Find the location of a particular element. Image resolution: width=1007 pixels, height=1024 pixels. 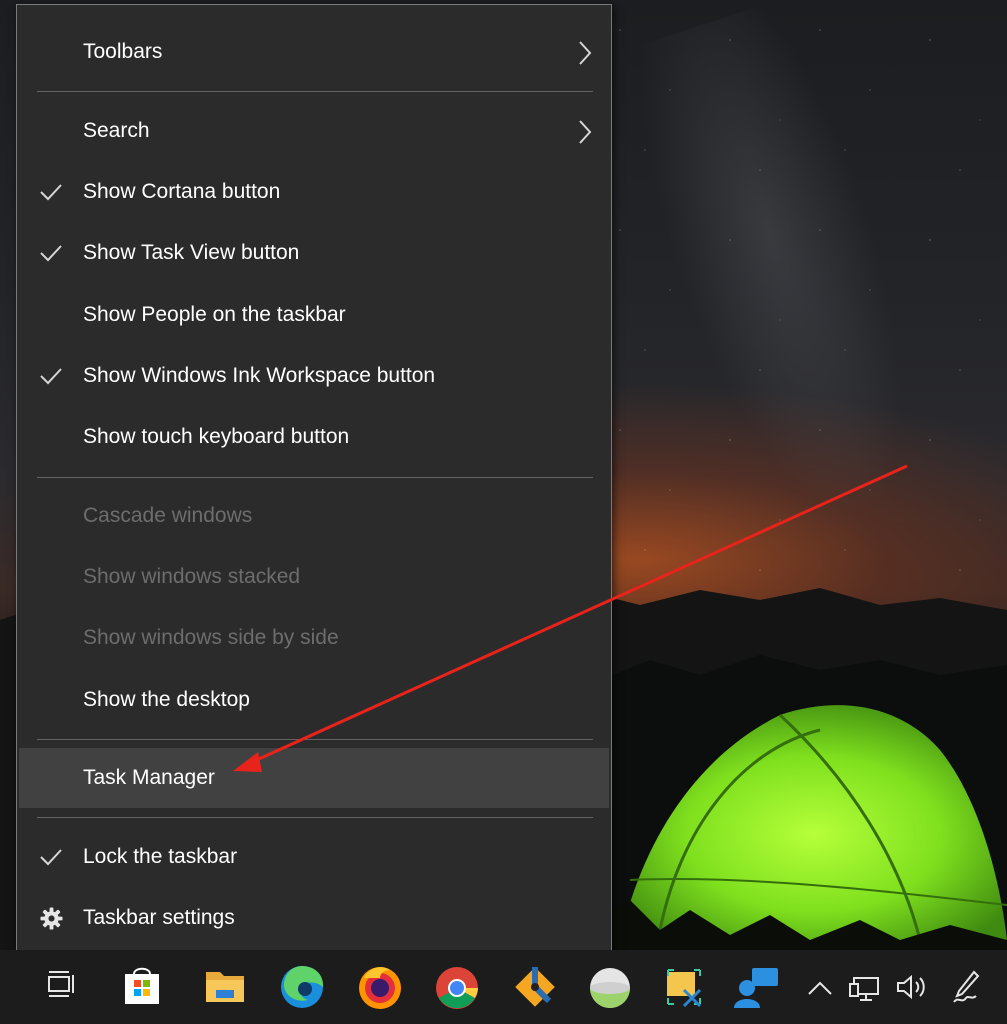

menu-item-label: Show windows side by side is located at coordinates (211, 637).